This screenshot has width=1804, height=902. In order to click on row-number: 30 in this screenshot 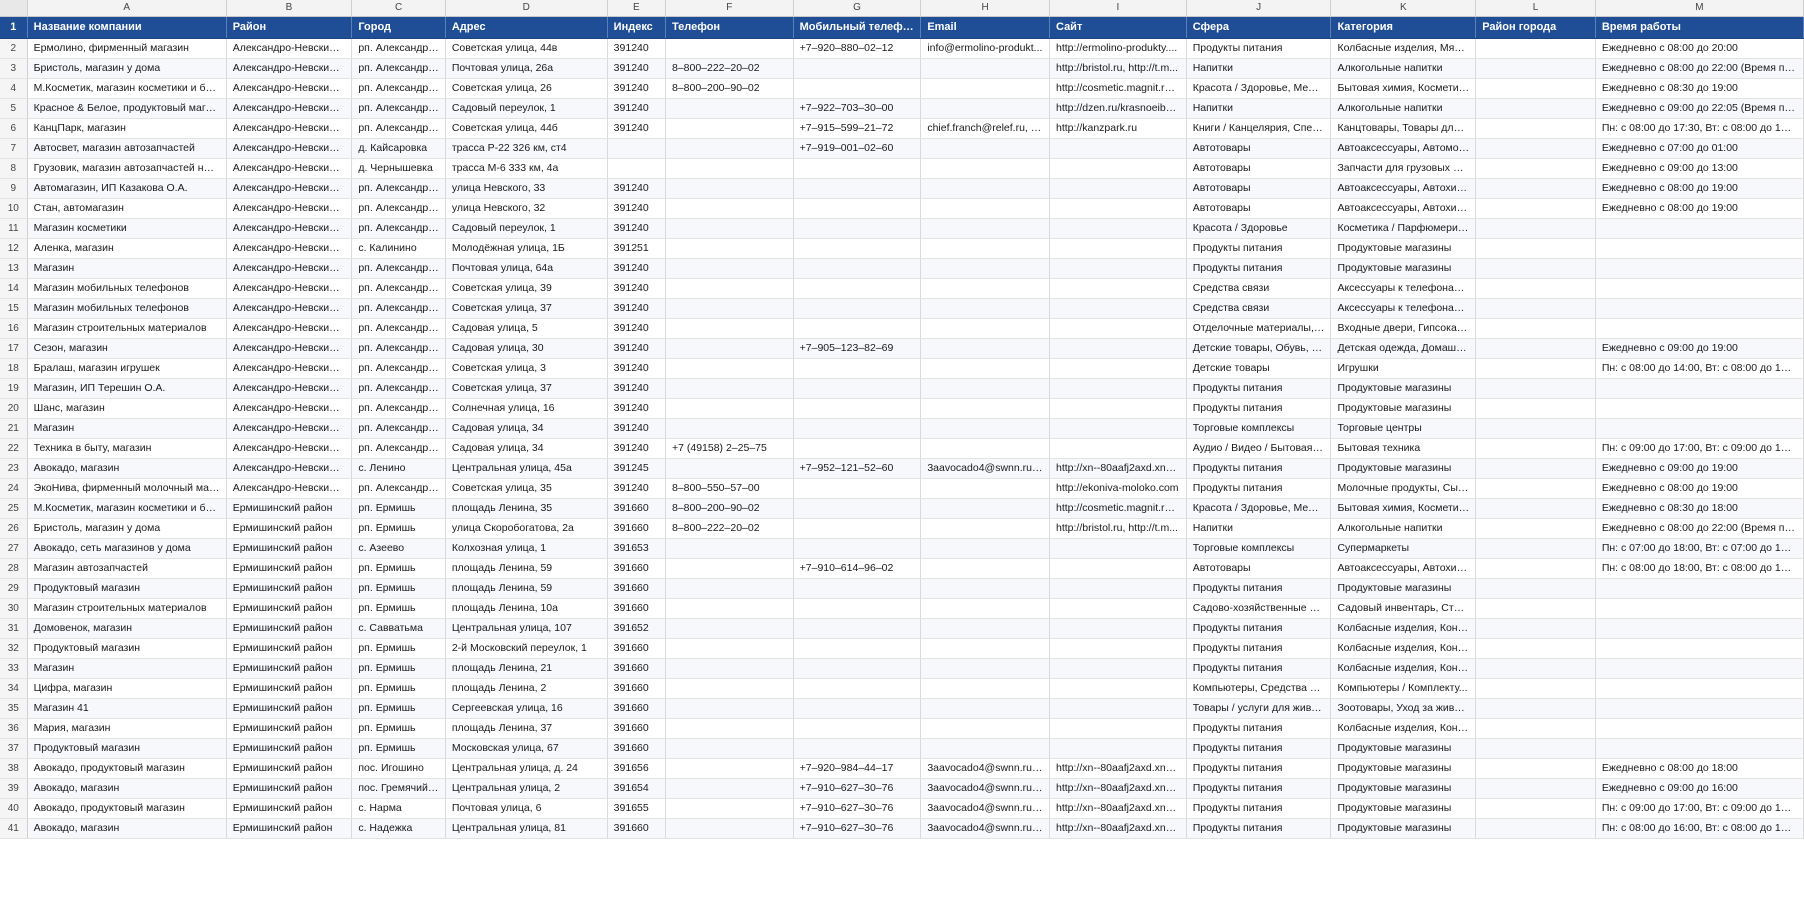, I will do `click(14, 608)`.